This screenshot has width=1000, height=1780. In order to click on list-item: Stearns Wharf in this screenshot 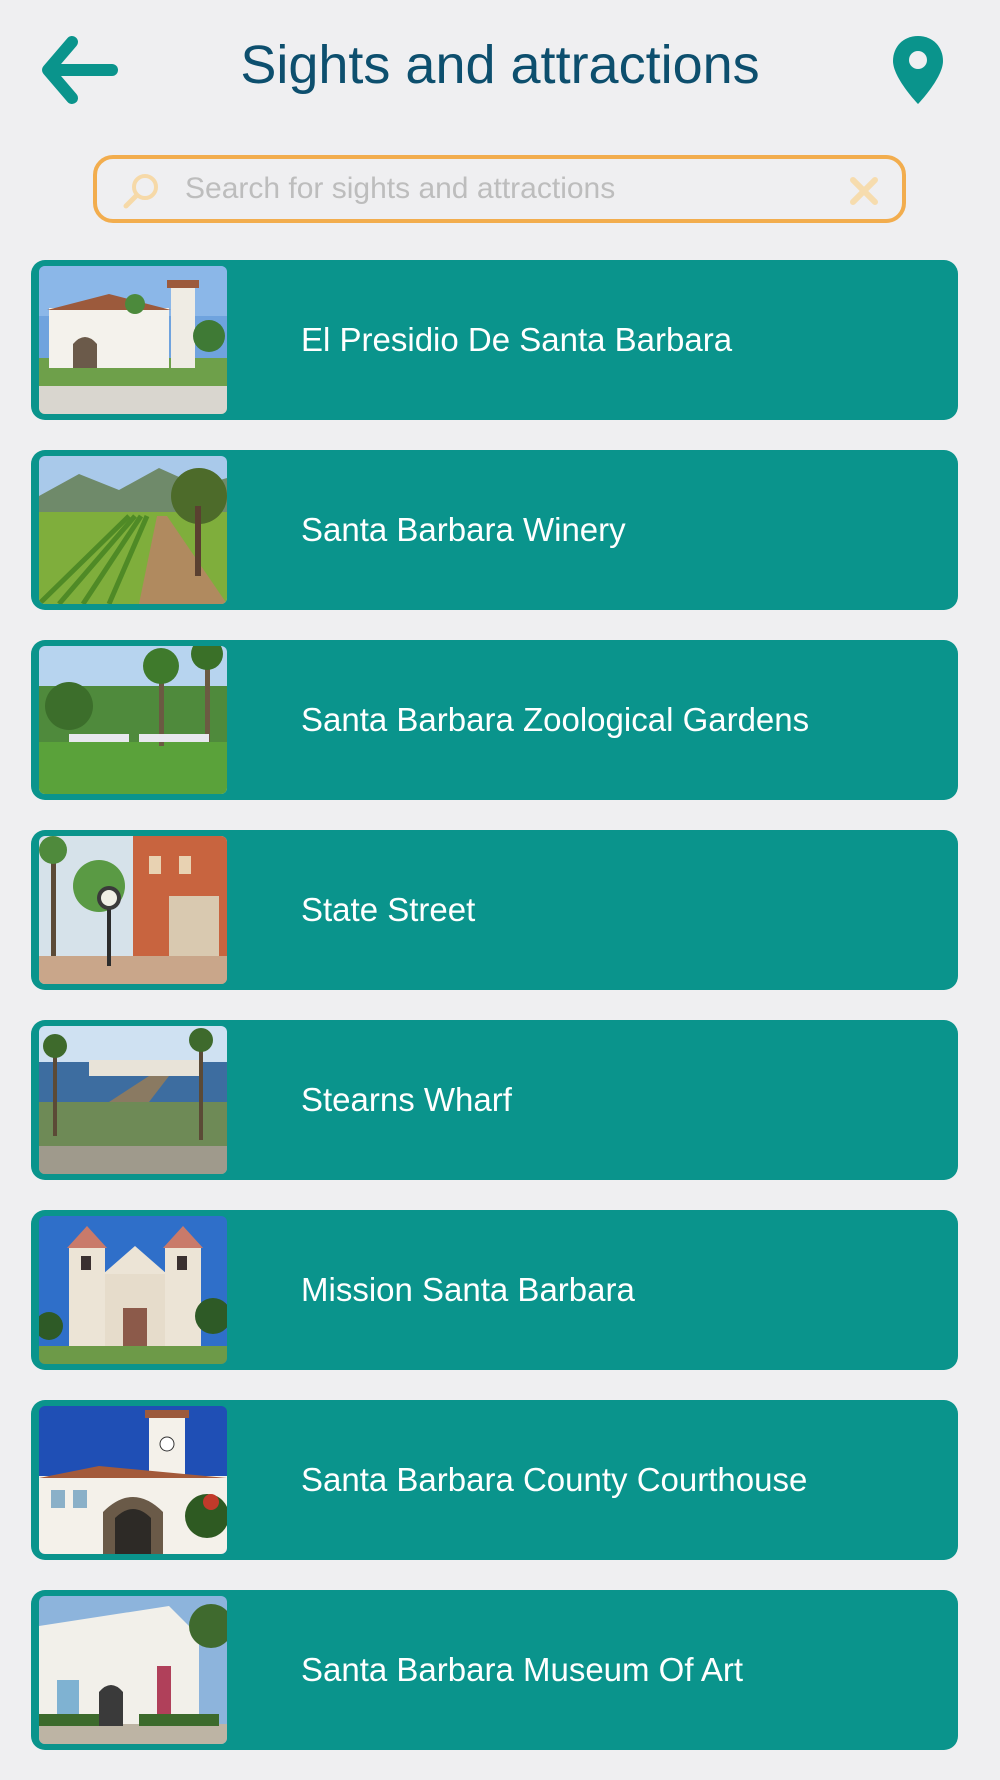, I will do `click(494, 1100)`.